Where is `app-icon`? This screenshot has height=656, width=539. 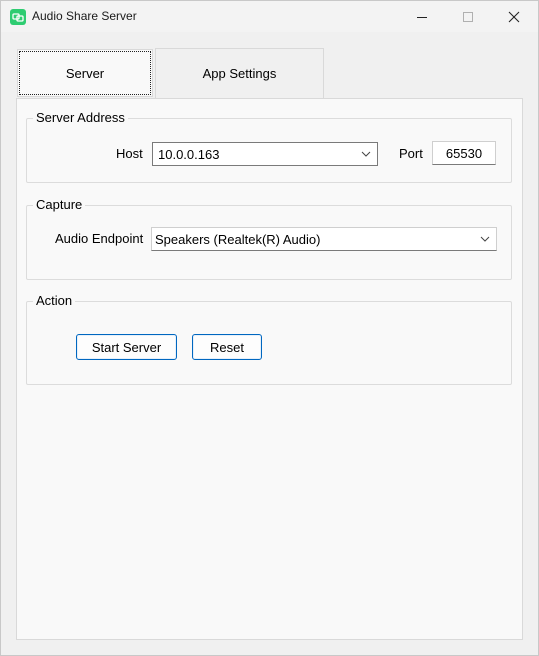 app-icon is located at coordinates (18, 17).